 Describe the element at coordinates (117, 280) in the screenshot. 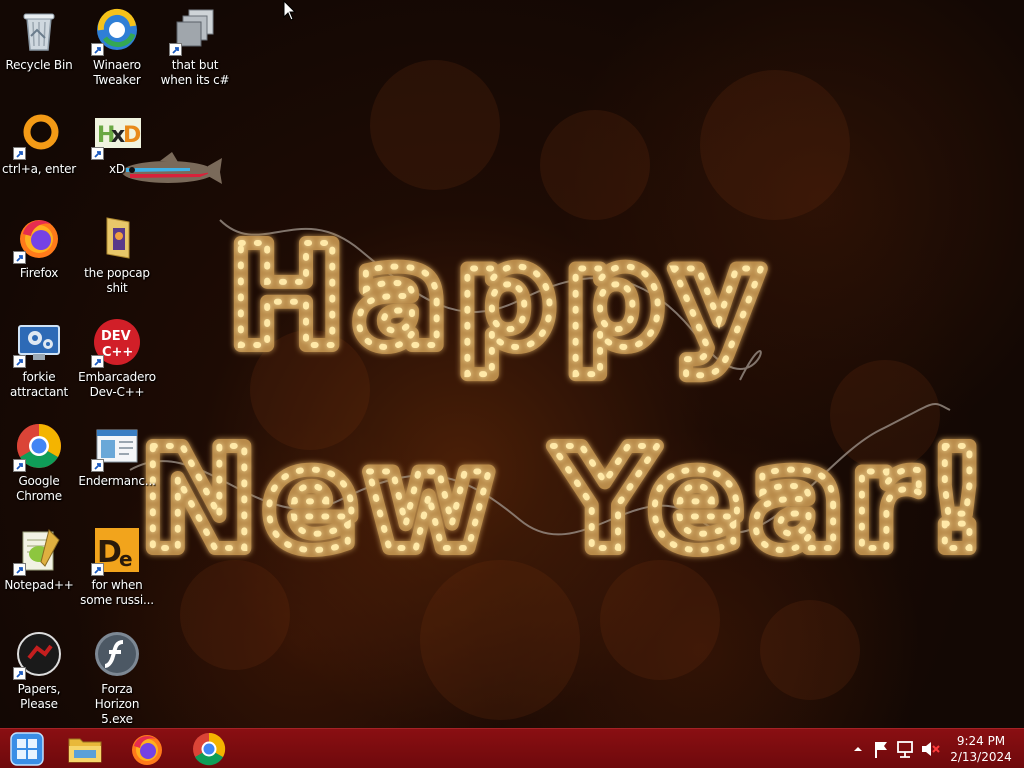

I see `icon-label: the popcap shit` at that location.